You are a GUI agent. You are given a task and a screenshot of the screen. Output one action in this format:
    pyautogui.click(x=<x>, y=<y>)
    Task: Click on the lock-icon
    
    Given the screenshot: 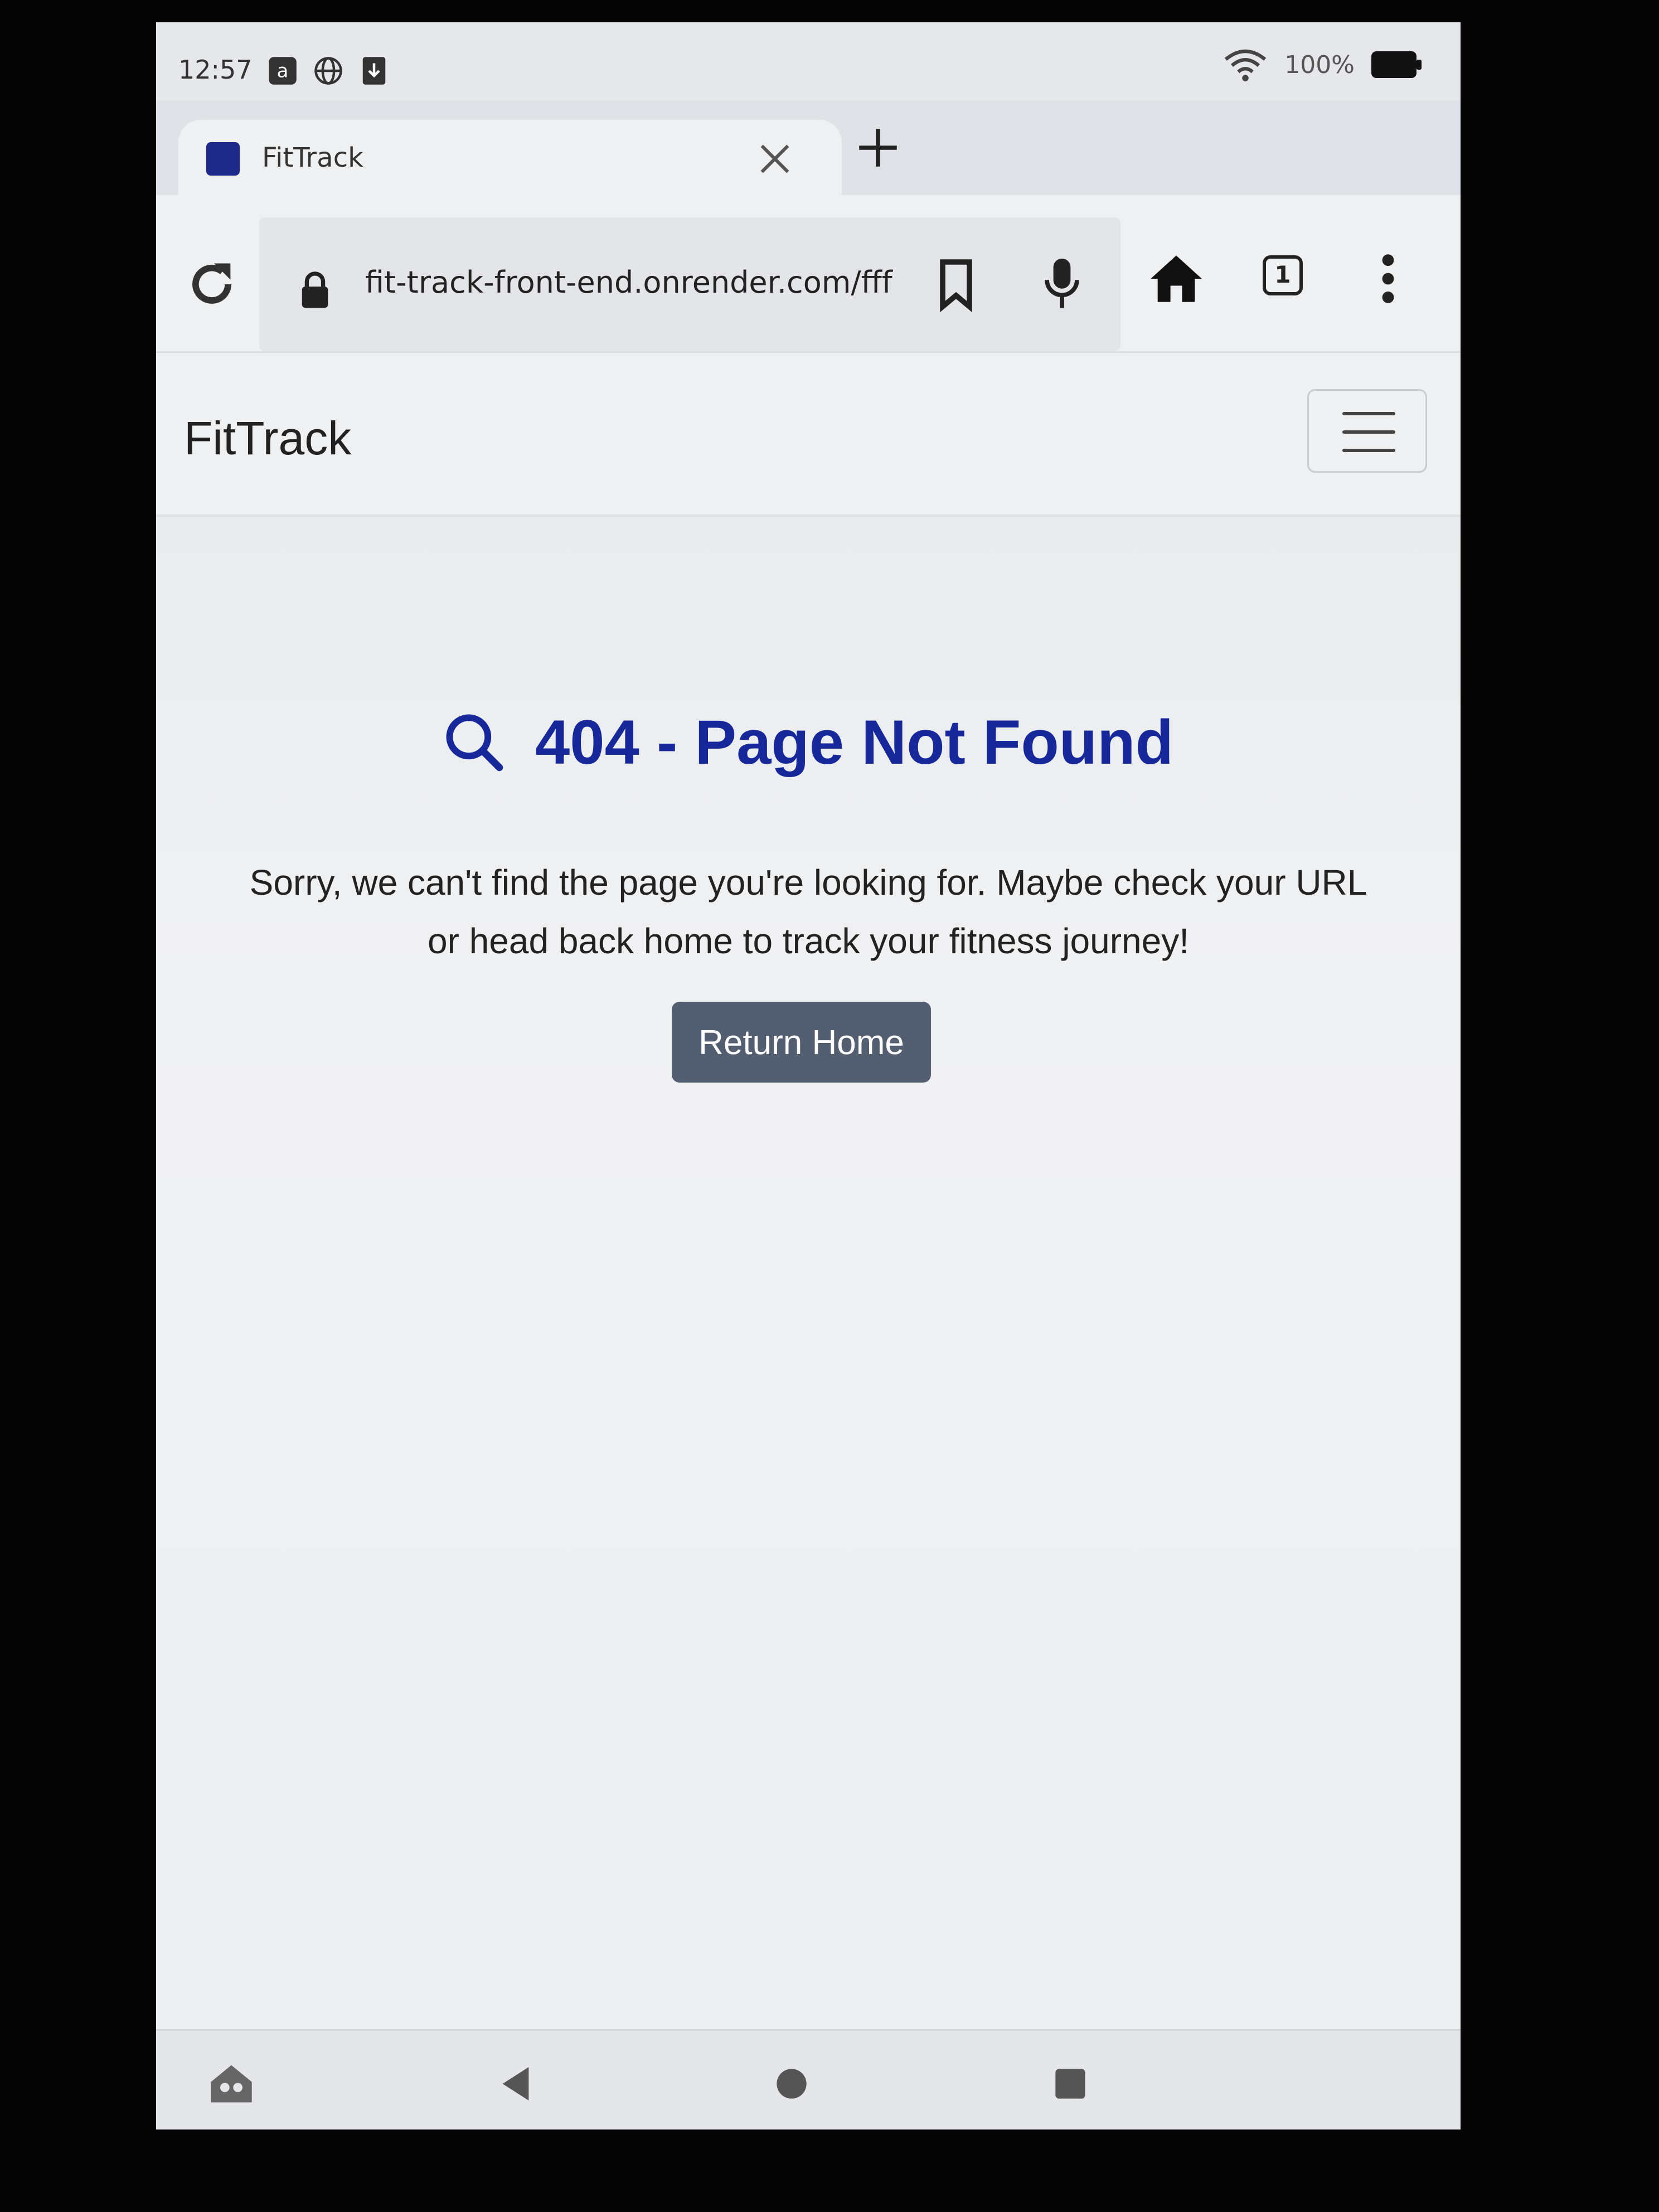 What is the action you would take?
    pyautogui.click(x=315, y=289)
    